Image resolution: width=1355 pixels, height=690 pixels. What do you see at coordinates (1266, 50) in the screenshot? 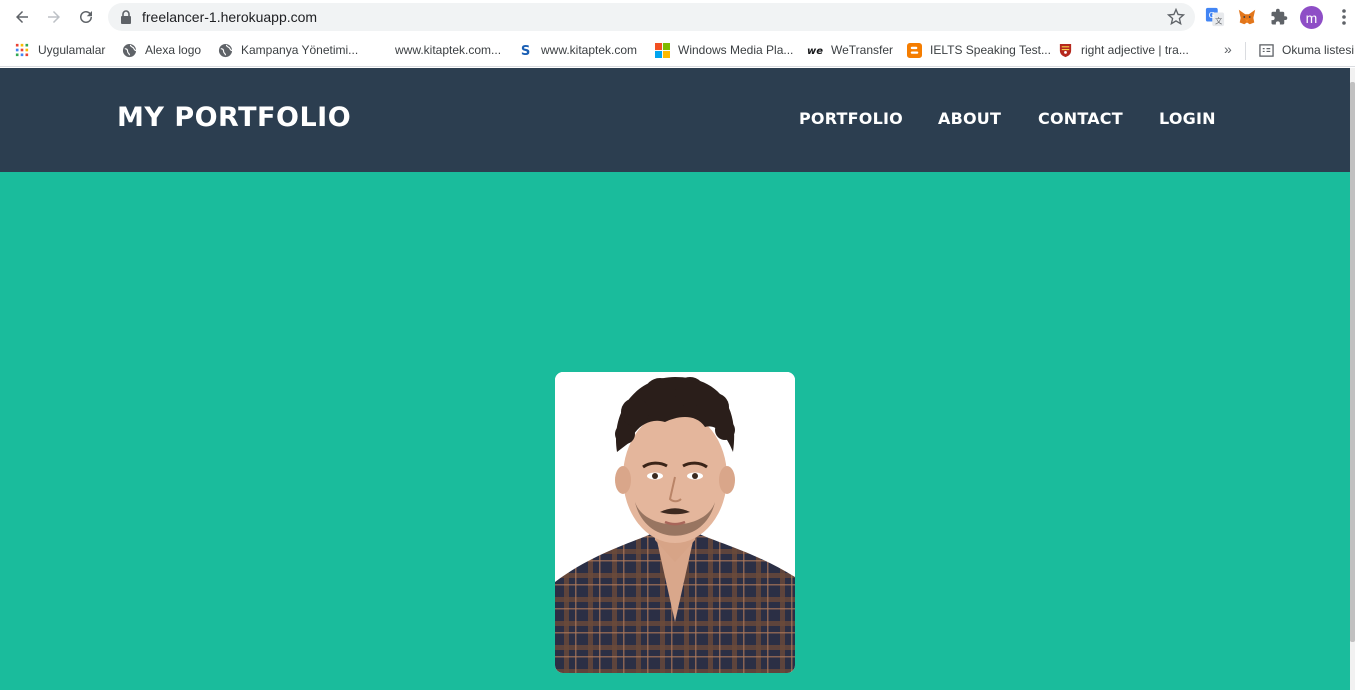
I see `reading-list-icon` at bounding box center [1266, 50].